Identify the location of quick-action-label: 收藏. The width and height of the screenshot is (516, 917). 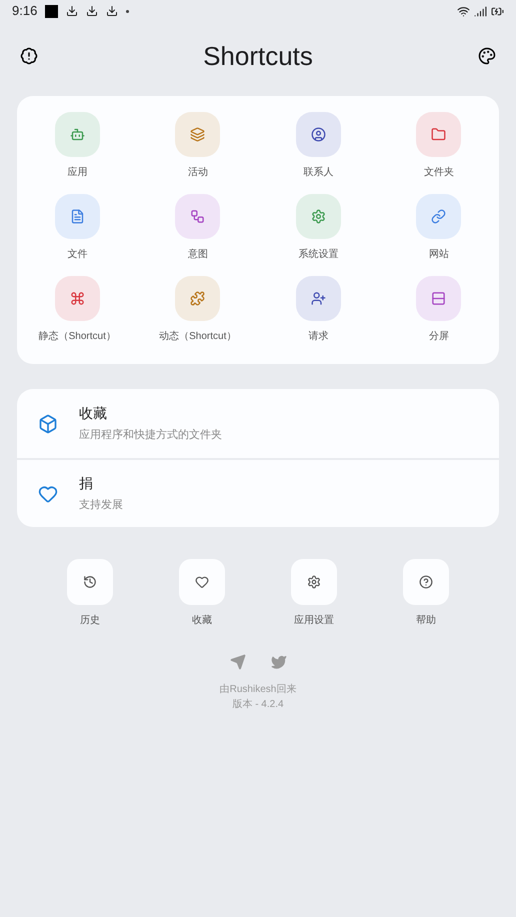
(202, 621).